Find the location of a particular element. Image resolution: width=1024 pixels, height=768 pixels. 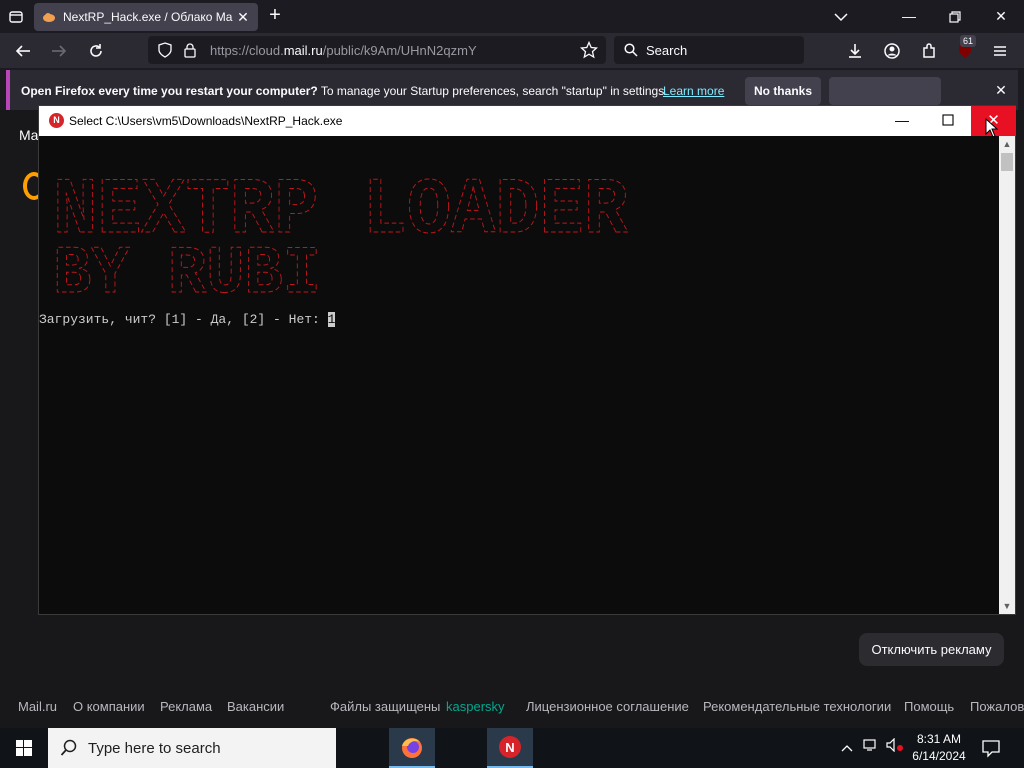

windows-taskbar: Type here to search N 8:31 AM 6/14/2024 is located at coordinates (512, 748).